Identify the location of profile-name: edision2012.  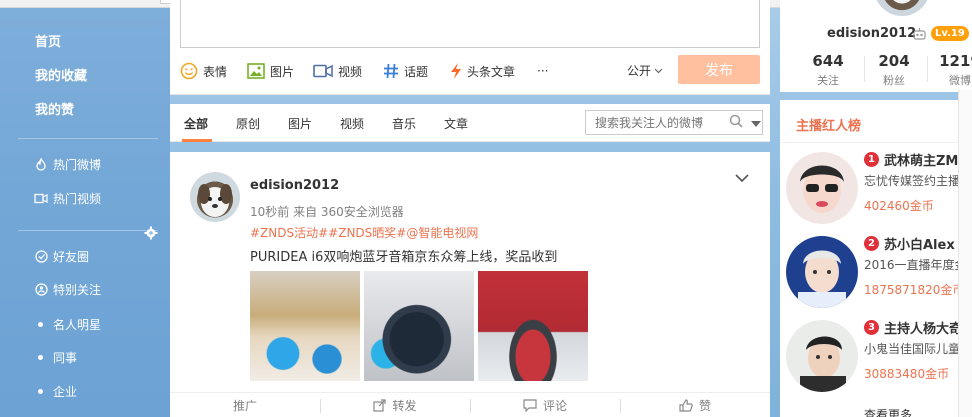
(871, 33).